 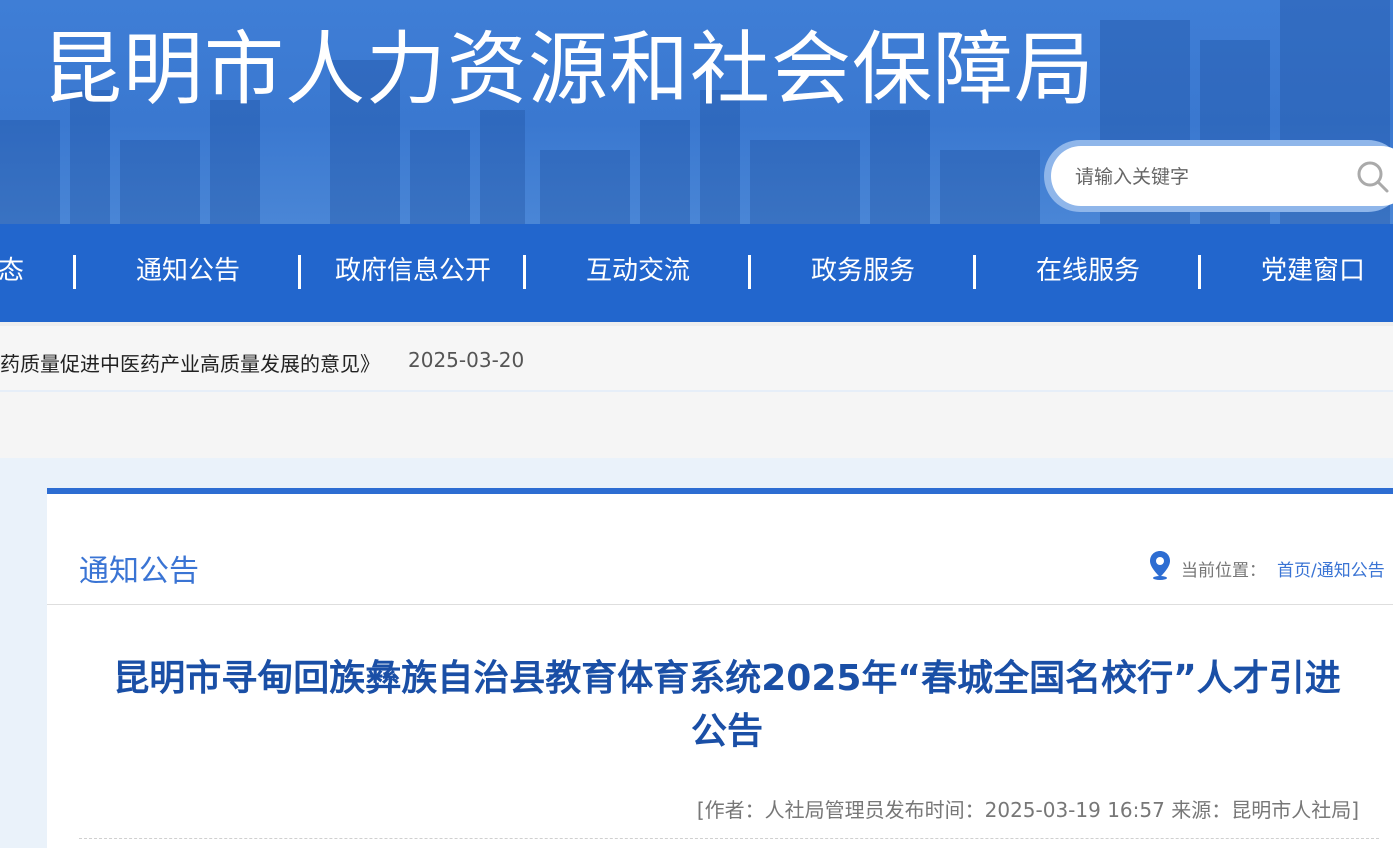 What do you see at coordinates (720, 604) in the screenshot?
I see `section-divider` at bounding box center [720, 604].